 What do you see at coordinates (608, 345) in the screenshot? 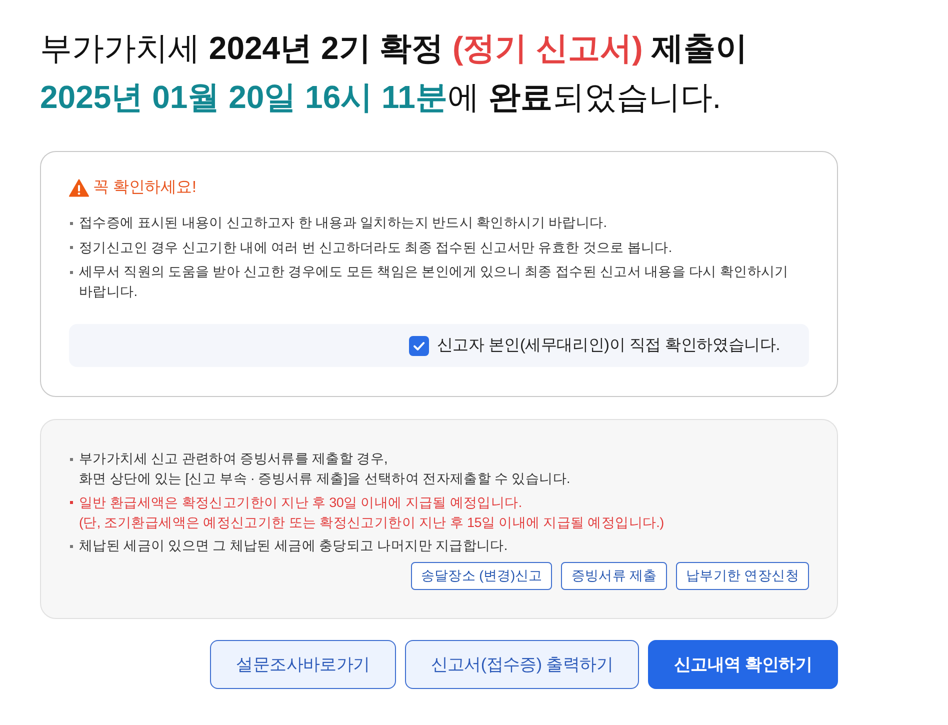
I see `checkbox-label: 신고자 본인(세무대리인)이 직접 확인하였습니다.` at bounding box center [608, 345].